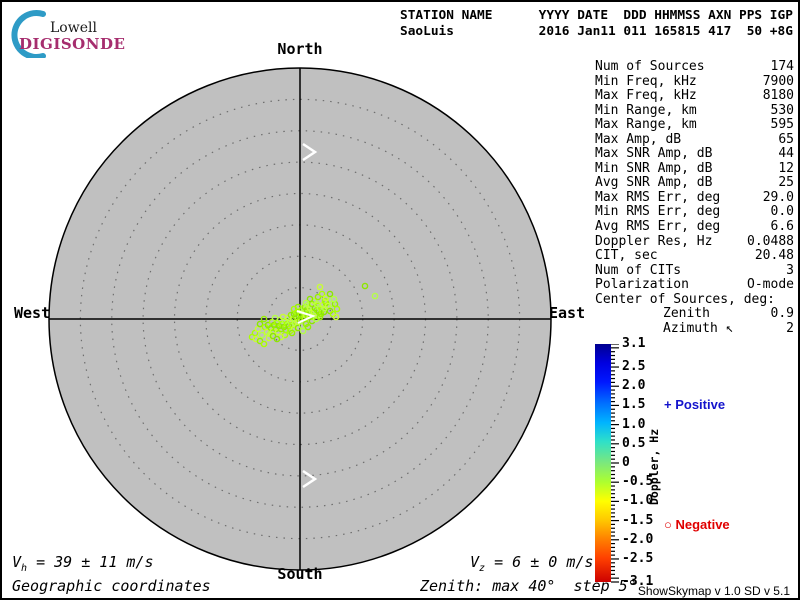  Describe the element at coordinates (634, 343) in the screenshot. I see `colorbar-tick-label: 3.1` at that location.